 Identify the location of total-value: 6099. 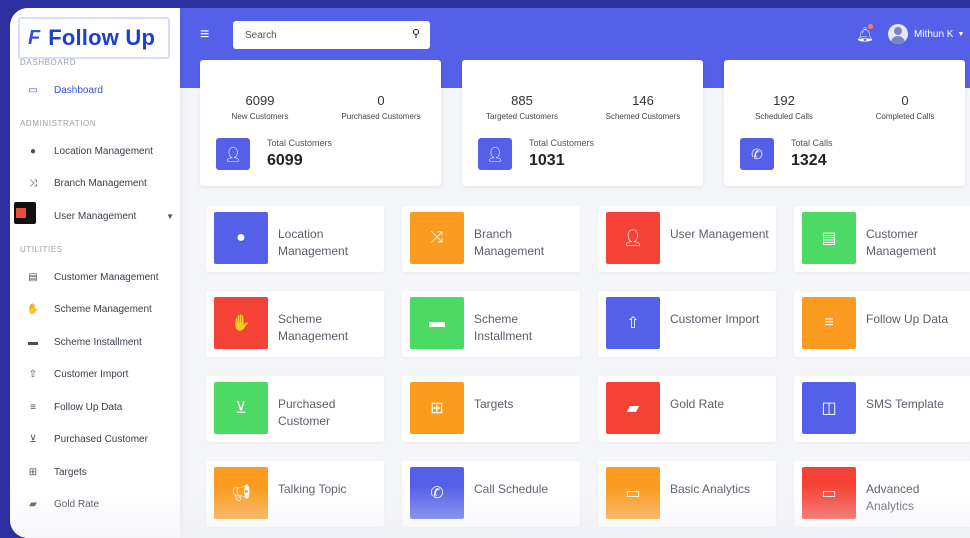
(285, 160).